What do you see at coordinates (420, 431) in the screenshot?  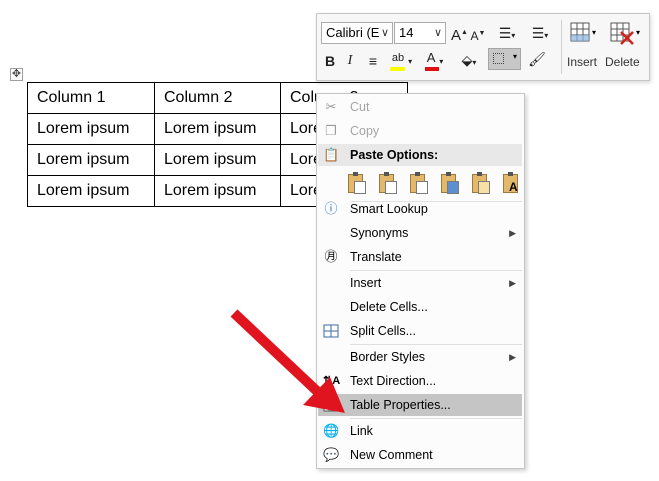 I see `menu-item-link: 🌐 Link` at bounding box center [420, 431].